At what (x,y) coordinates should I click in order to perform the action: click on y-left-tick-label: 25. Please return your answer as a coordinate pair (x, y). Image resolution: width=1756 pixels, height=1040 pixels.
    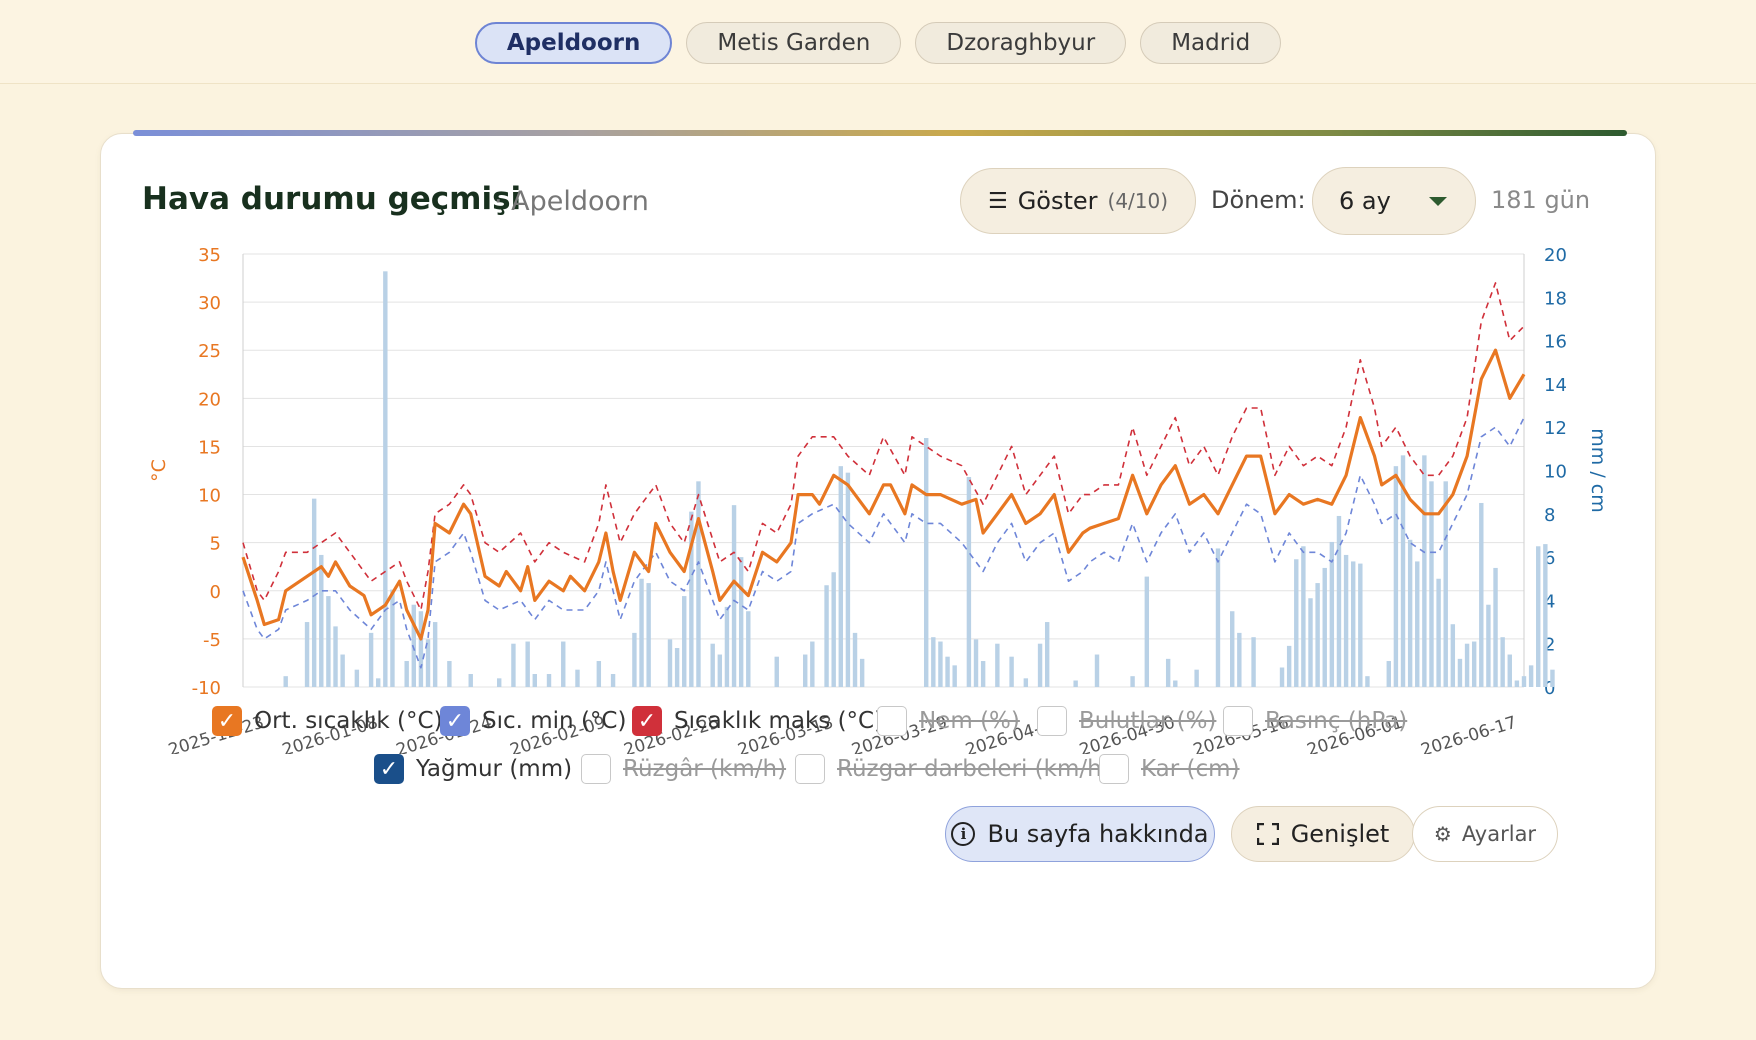
    Looking at the image, I should click on (209, 351).